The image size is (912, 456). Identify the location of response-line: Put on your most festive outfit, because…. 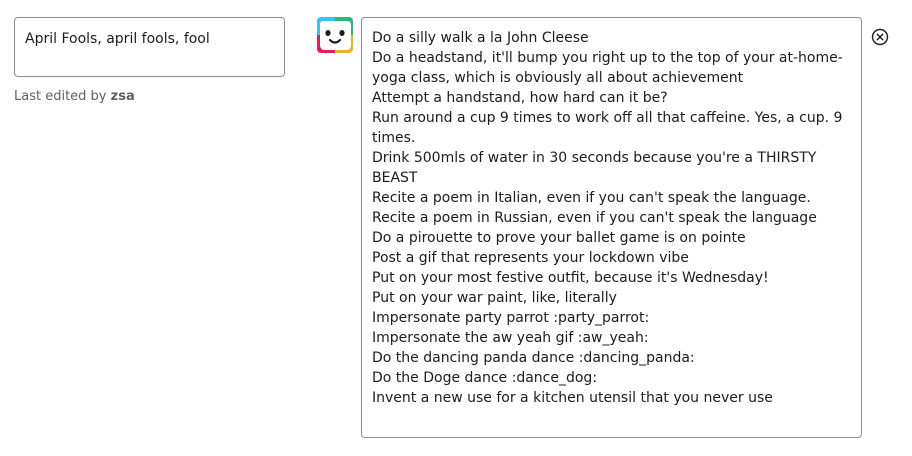
(570, 278).